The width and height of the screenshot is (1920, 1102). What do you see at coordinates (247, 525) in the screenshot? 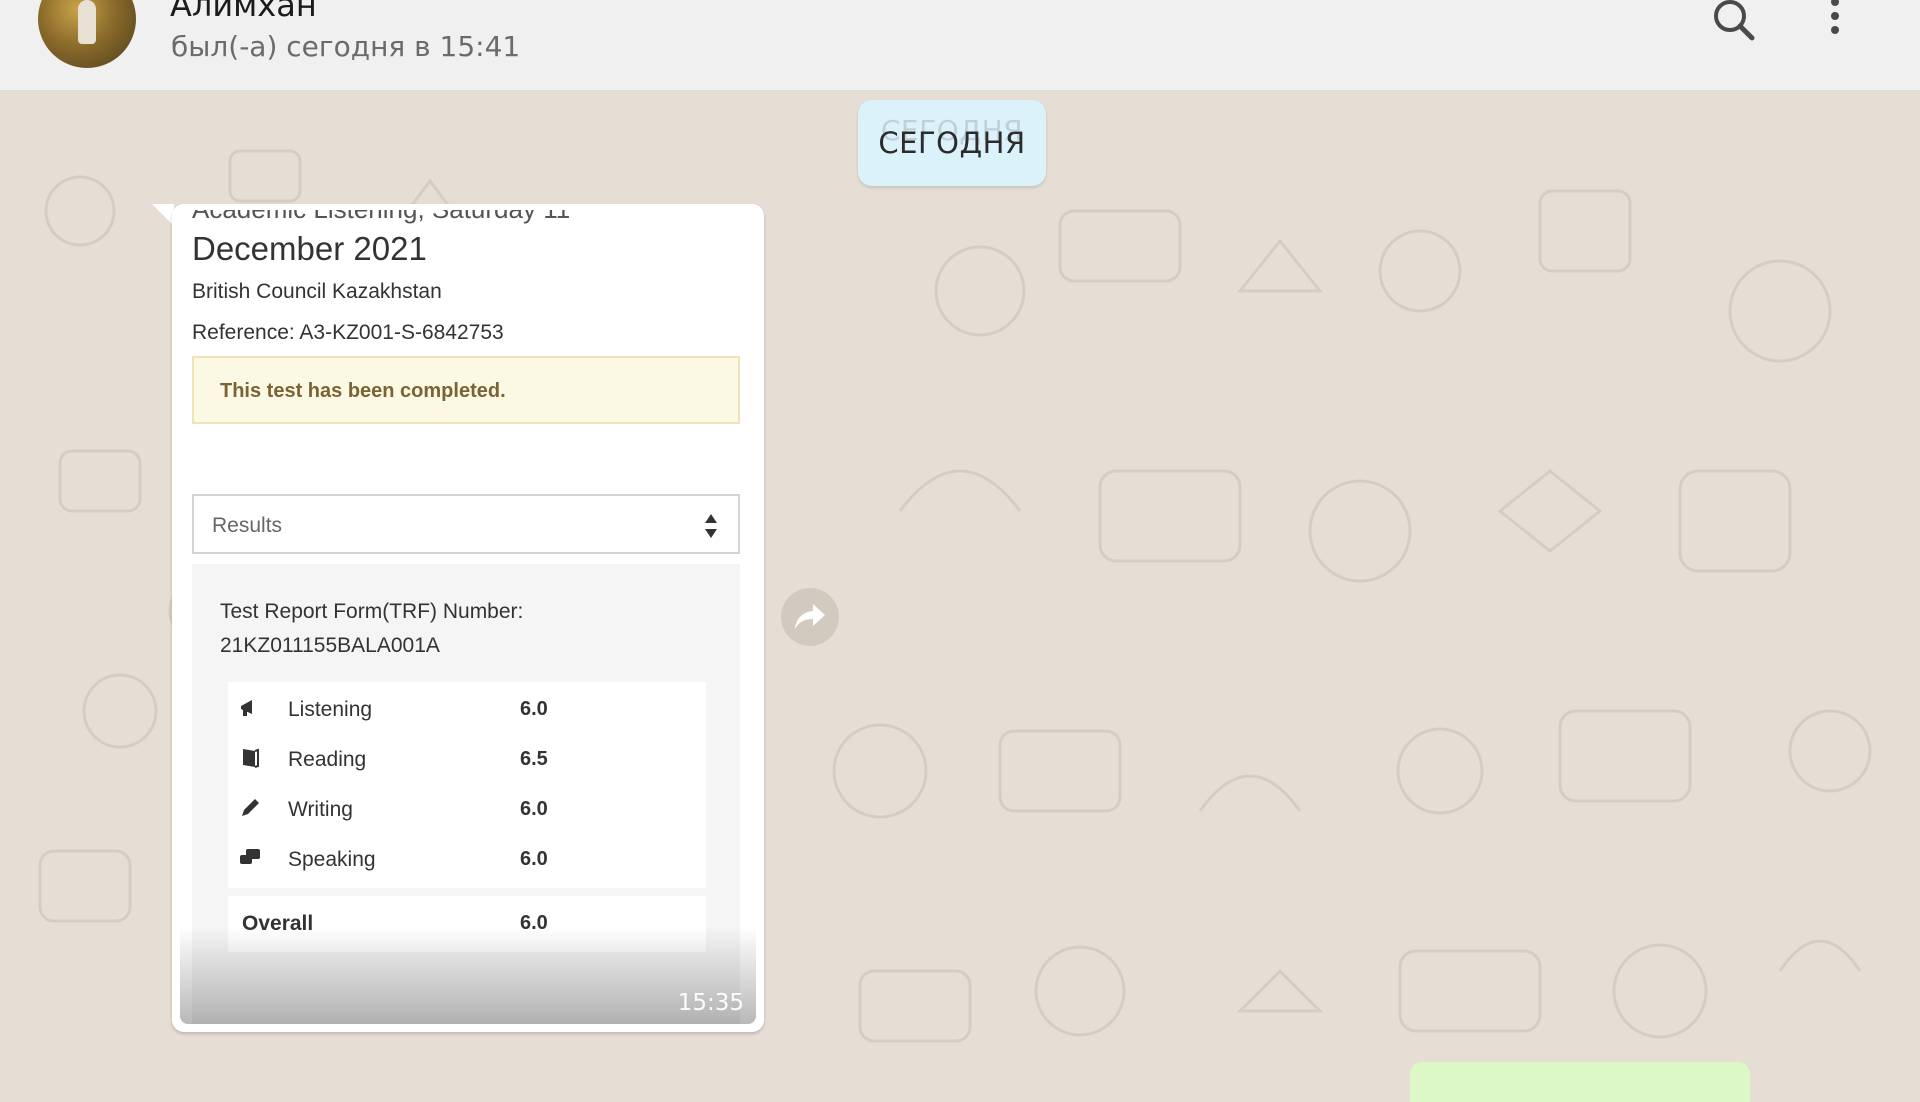
I see `results-select-value: Results` at bounding box center [247, 525].